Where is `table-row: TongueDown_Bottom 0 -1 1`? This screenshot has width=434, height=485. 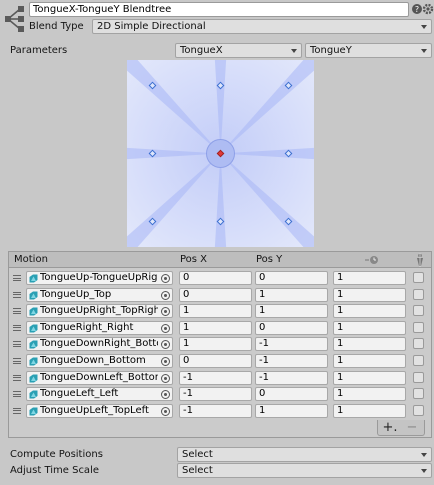 table-row: TongueDown_Bottom 0 -1 1 is located at coordinates (220, 361).